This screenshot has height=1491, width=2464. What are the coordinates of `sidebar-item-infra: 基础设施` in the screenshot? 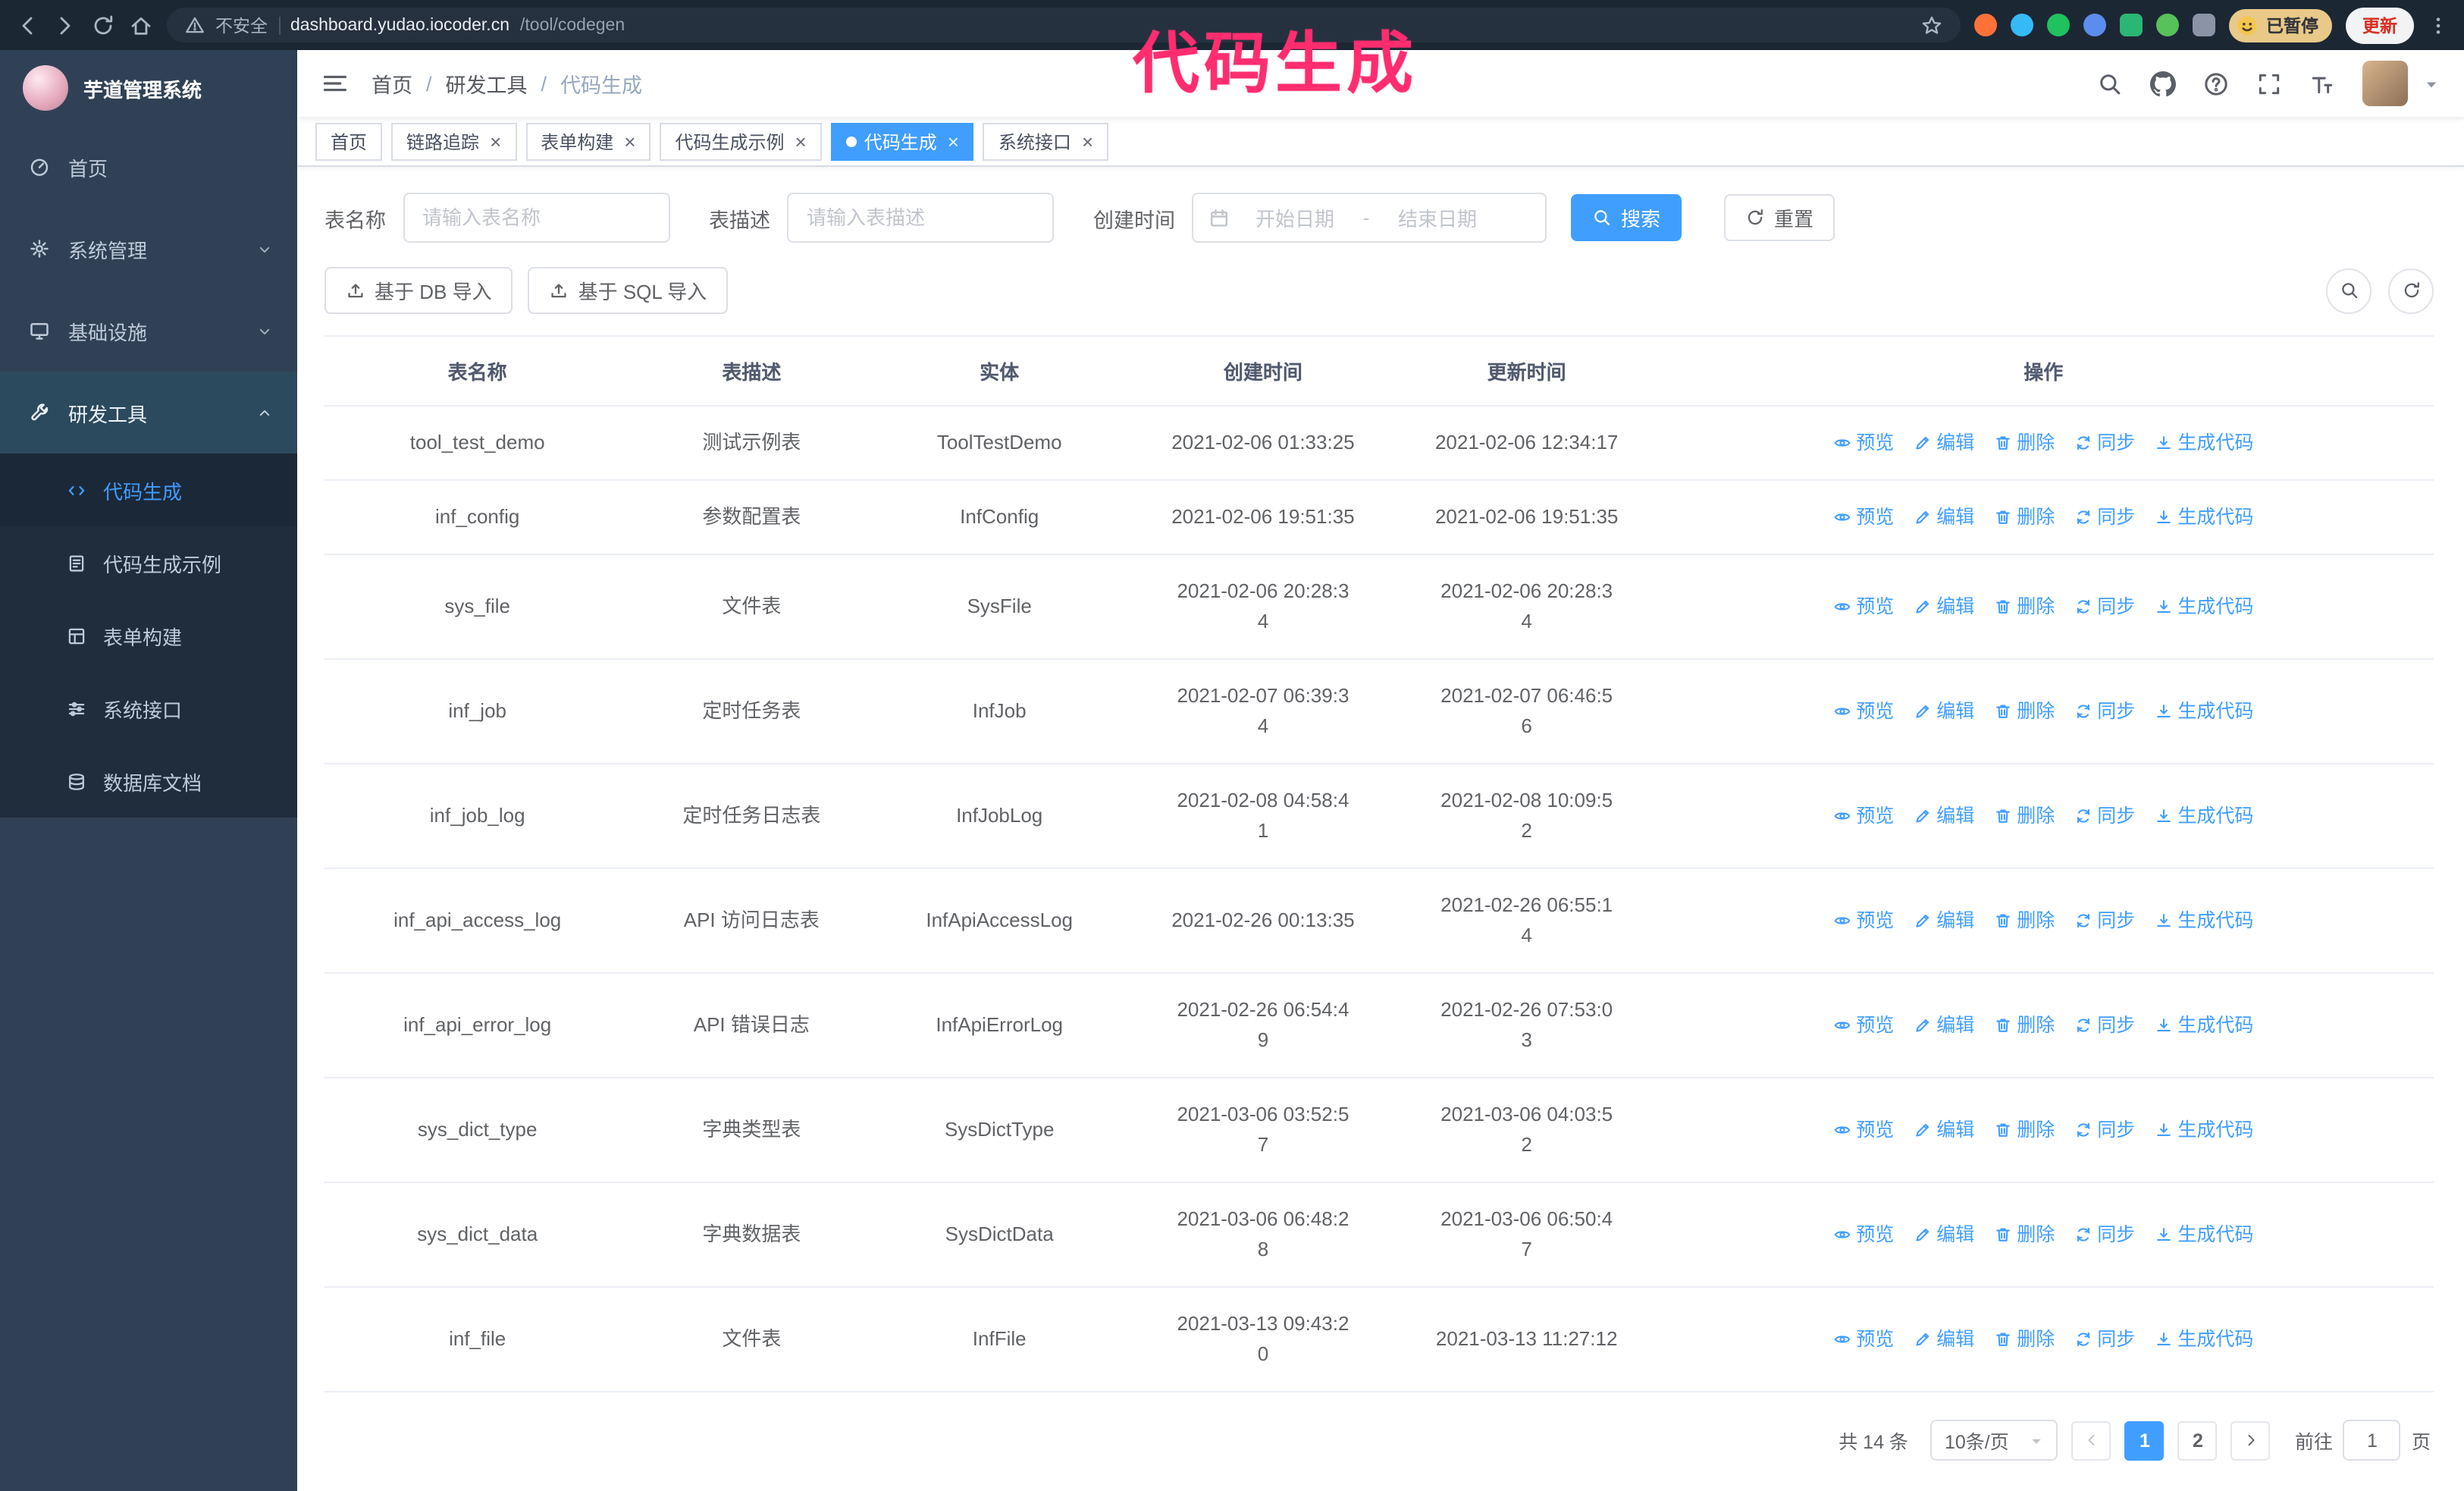 It's located at (148, 331).